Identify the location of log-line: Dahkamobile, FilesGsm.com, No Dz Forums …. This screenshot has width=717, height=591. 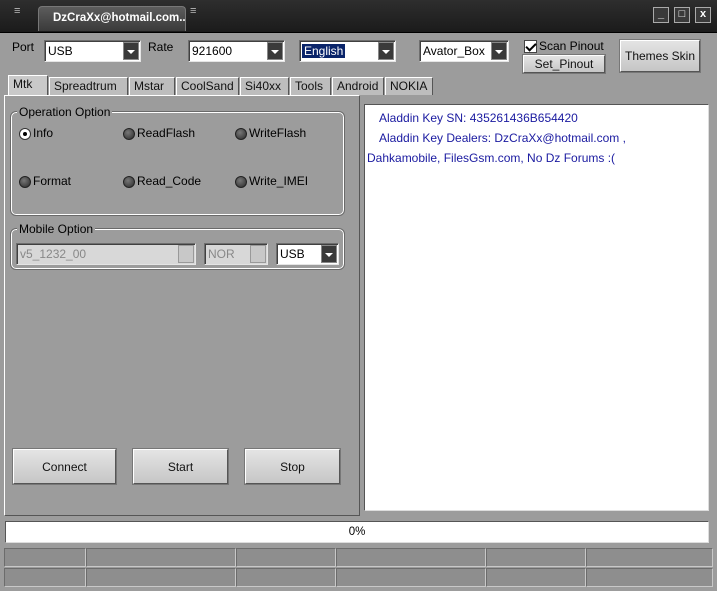
(491, 158).